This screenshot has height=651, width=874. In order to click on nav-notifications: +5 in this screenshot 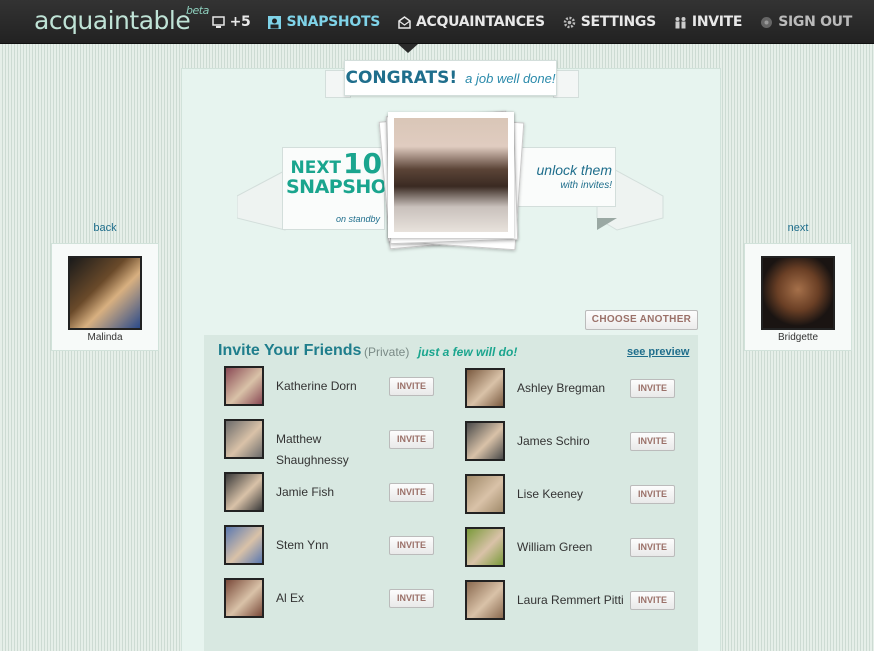, I will do `click(231, 22)`.